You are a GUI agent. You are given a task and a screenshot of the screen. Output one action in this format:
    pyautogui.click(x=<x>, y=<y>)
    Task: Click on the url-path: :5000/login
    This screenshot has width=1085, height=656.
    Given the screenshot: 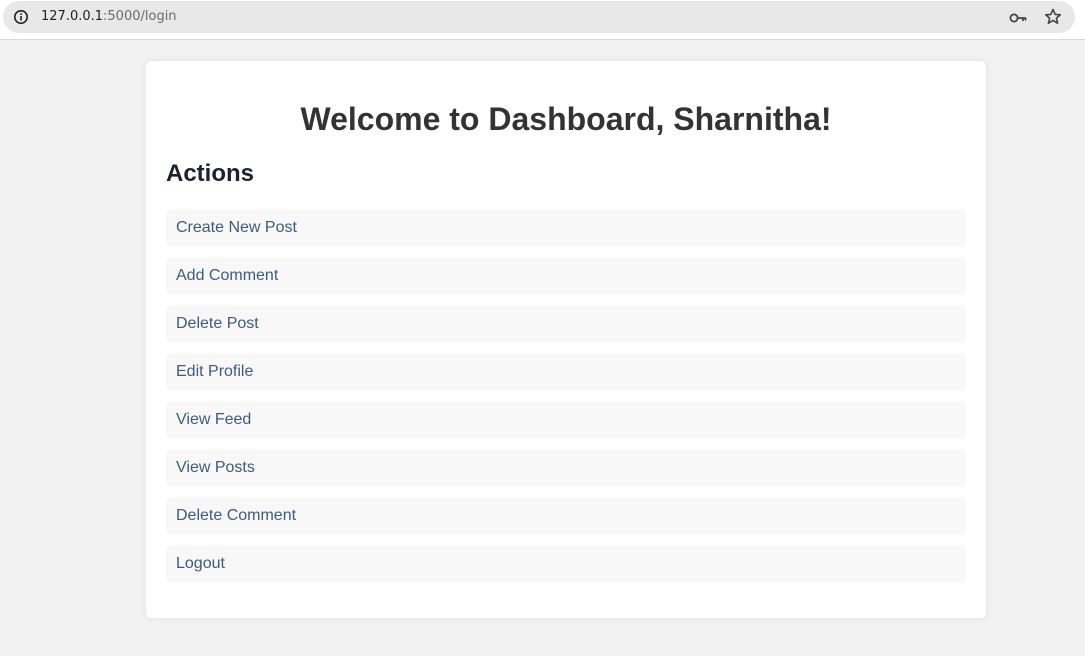 What is the action you would take?
    pyautogui.click(x=140, y=16)
    